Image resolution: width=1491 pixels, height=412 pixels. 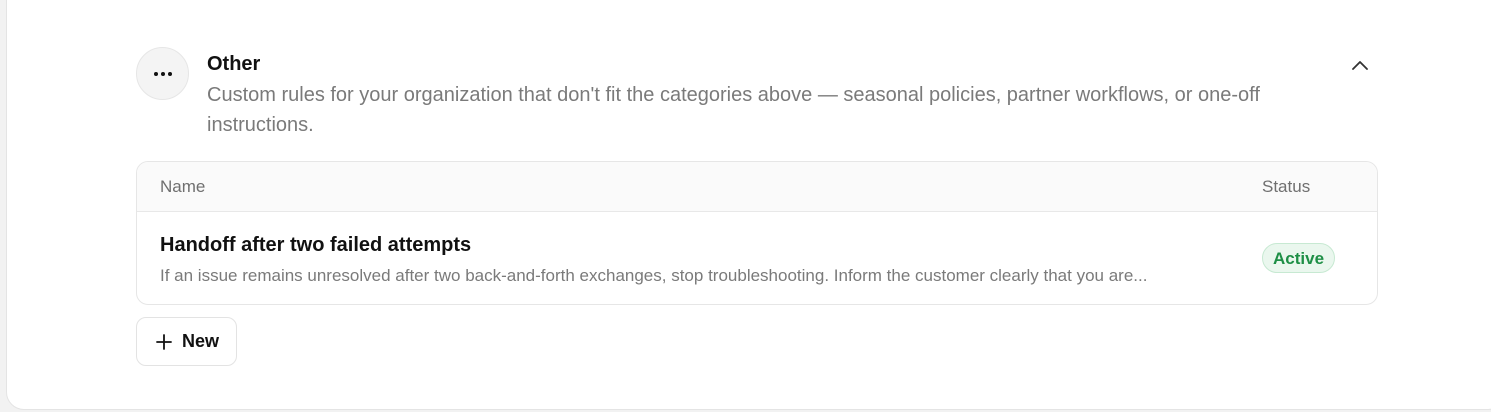 What do you see at coordinates (234, 64) in the screenshot?
I see `section-title: Other` at bounding box center [234, 64].